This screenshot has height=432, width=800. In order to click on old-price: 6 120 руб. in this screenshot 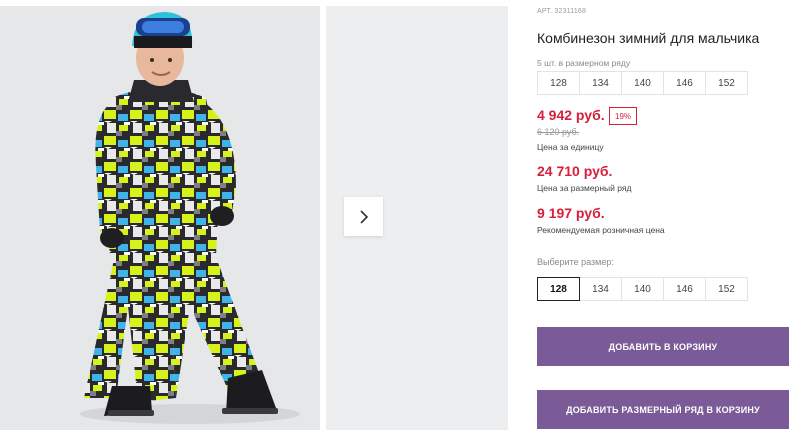, I will do `click(558, 132)`.